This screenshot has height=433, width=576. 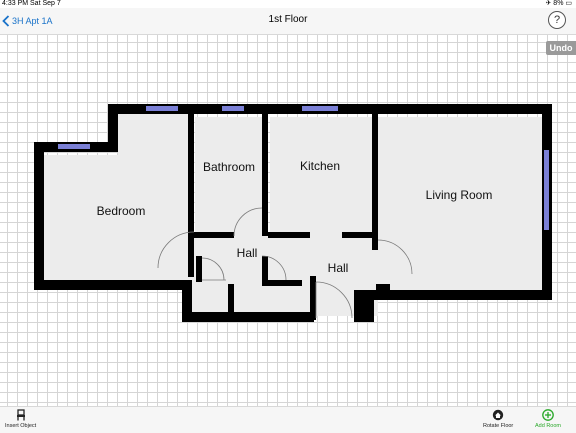 I want to click on room-label-living-room: Living Room, so click(x=459, y=195).